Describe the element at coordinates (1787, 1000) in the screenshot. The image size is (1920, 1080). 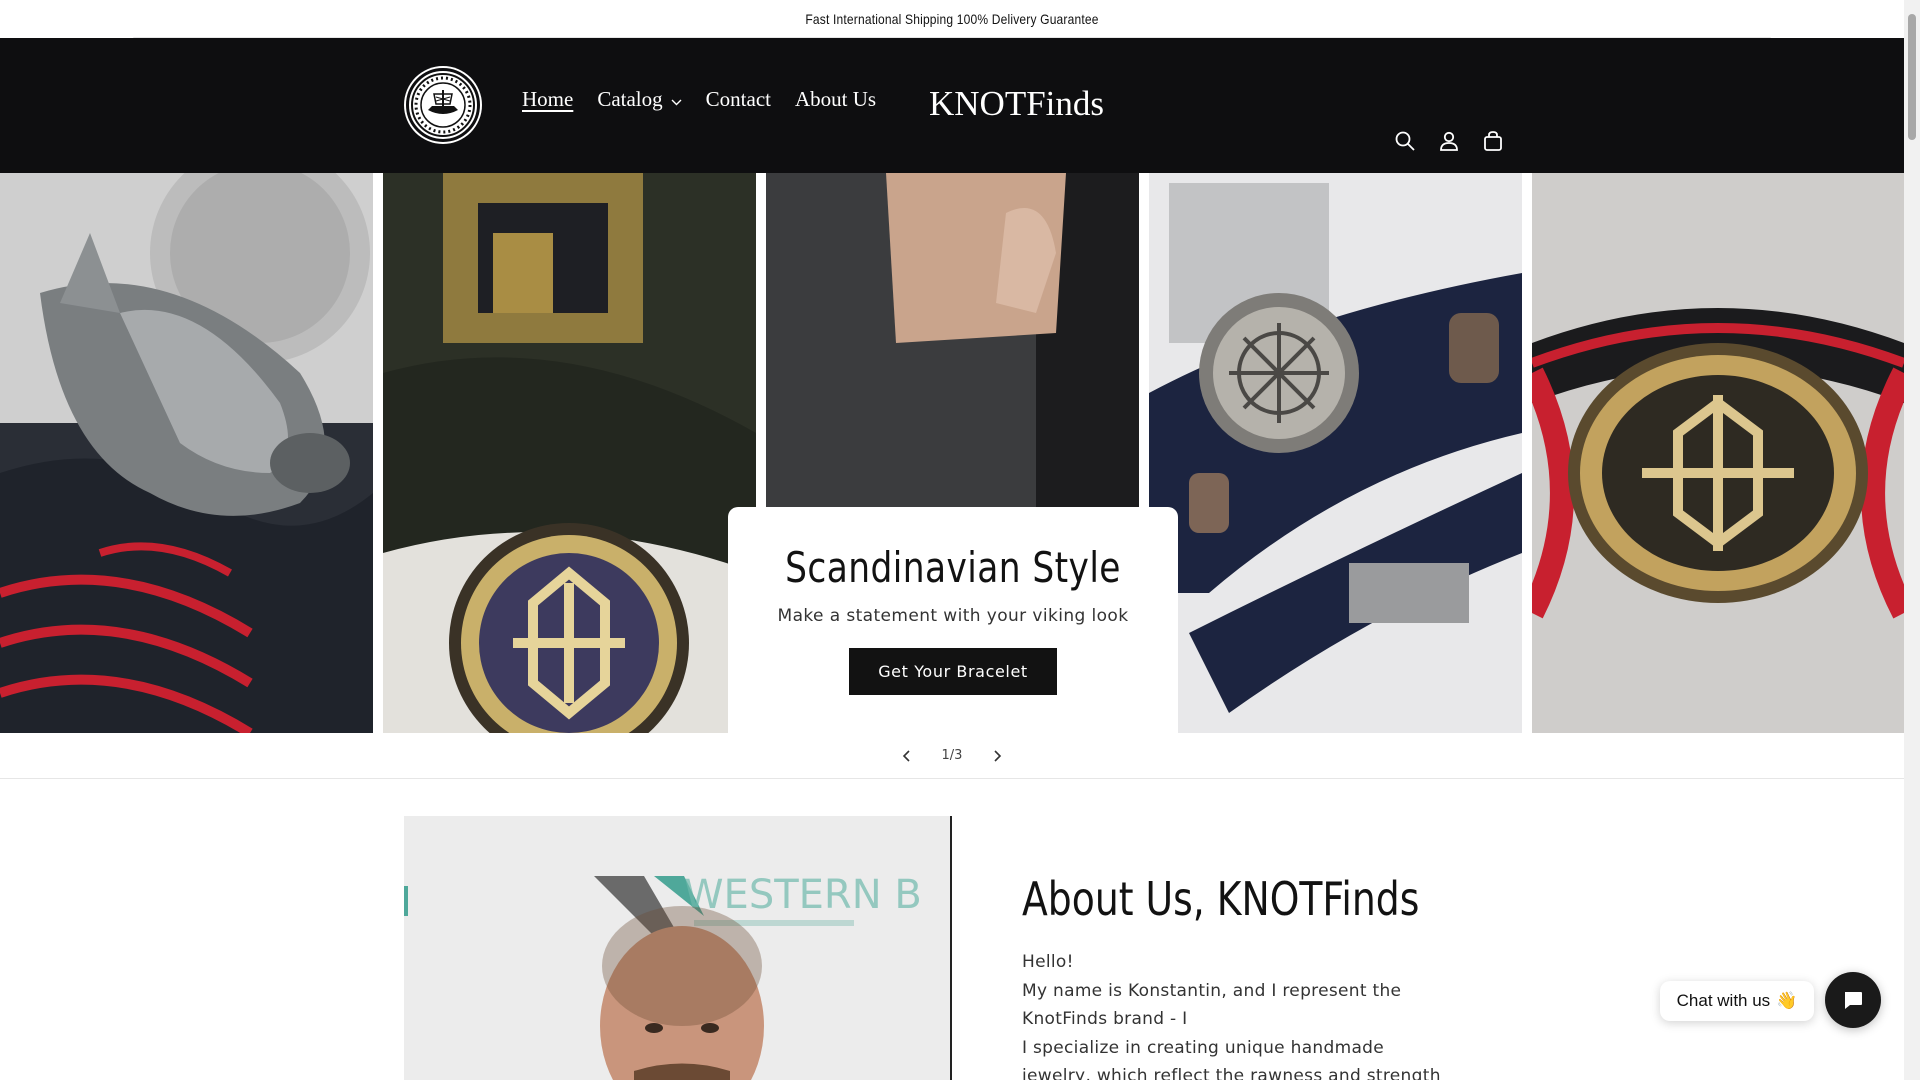
I see `waving-hand-icon: 👋` at that location.